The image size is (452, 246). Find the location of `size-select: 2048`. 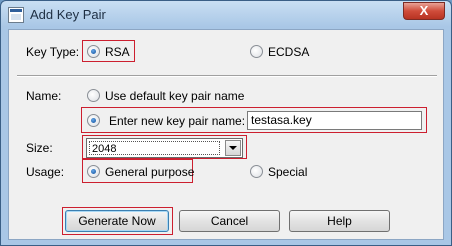

size-select: 2048 is located at coordinates (164, 148).